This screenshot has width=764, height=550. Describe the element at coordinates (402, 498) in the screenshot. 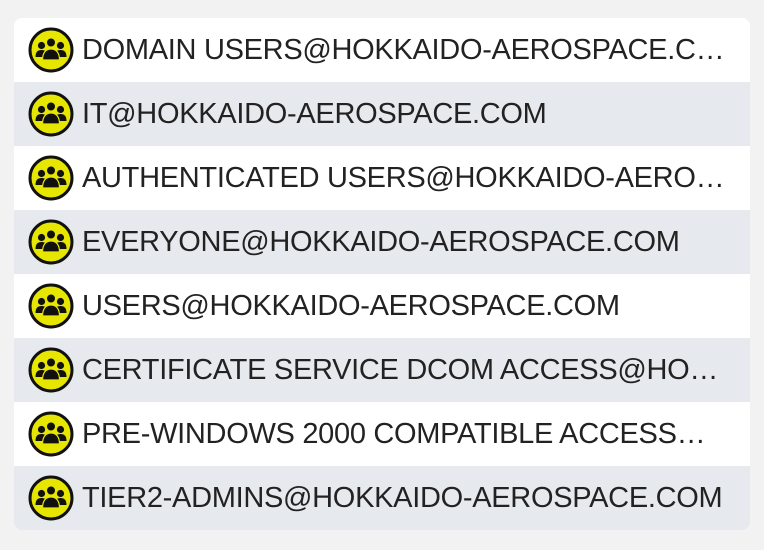

I see `group-name: TIER2-ADMINS@HOKKAIDO-AEROSPACE.COM` at that location.